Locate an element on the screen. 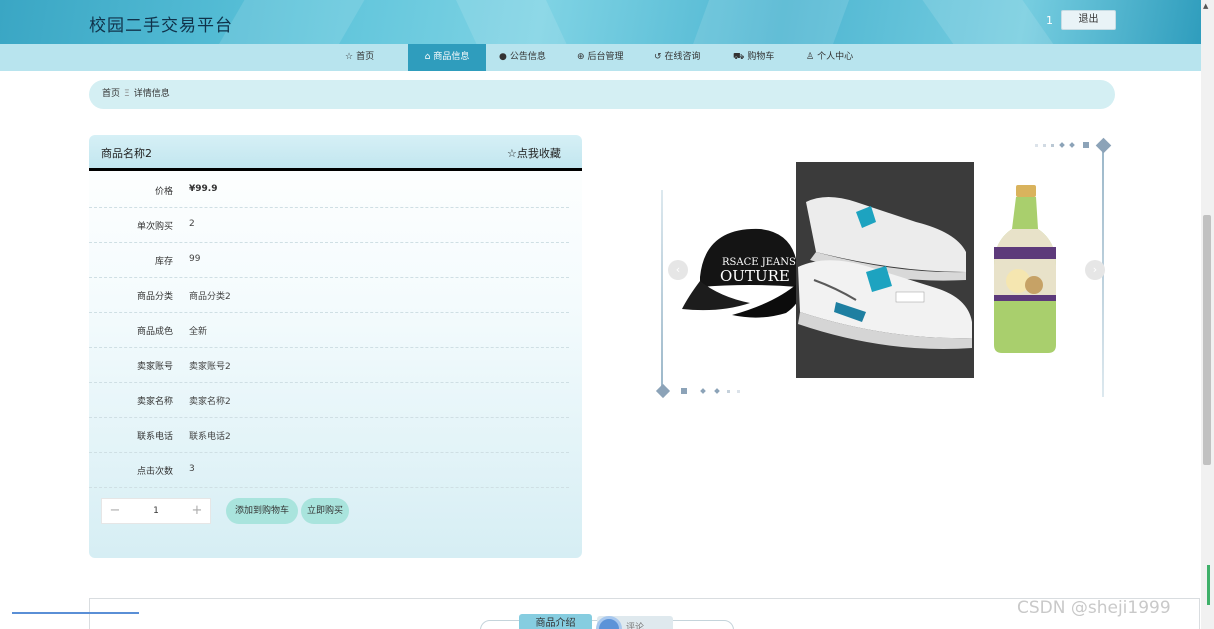 This screenshot has height=629, width=1214. breadcrumb: 首页 Ξ 详情信息 is located at coordinates (602, 94).